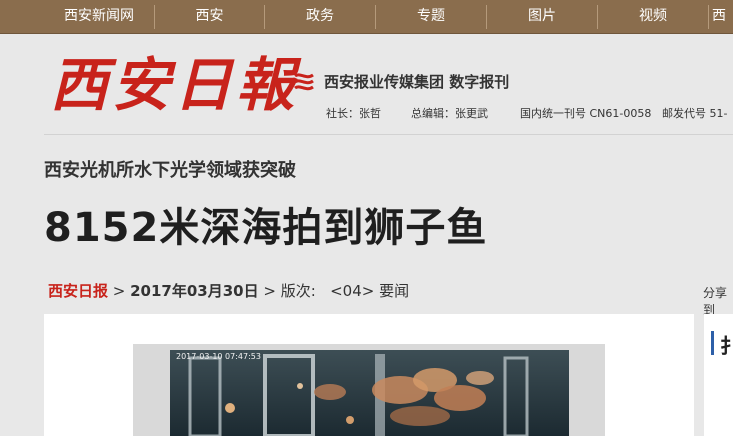 This screenshot has width=733, height=436. I want to click on article-title: 8152米深海拍到狮子鱼, so click(266, 228).